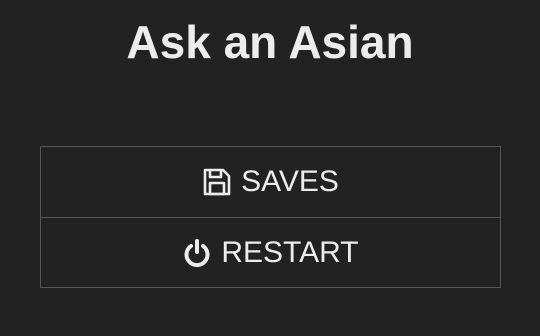 The width and height of the screenshot is (540, 336). What do you see at coordinates (197, 253) in the screenshot?
I see `power-icon` at bounding box center [197, 253].